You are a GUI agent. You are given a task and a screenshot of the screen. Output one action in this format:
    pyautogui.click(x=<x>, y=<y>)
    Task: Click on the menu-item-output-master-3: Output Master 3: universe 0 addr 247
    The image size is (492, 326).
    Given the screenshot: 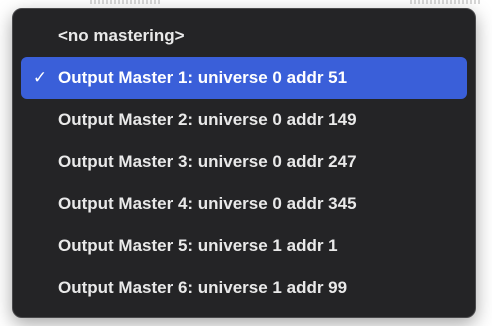 What is the action you would take?
    pyautogui.click(x=244, y=162)
    